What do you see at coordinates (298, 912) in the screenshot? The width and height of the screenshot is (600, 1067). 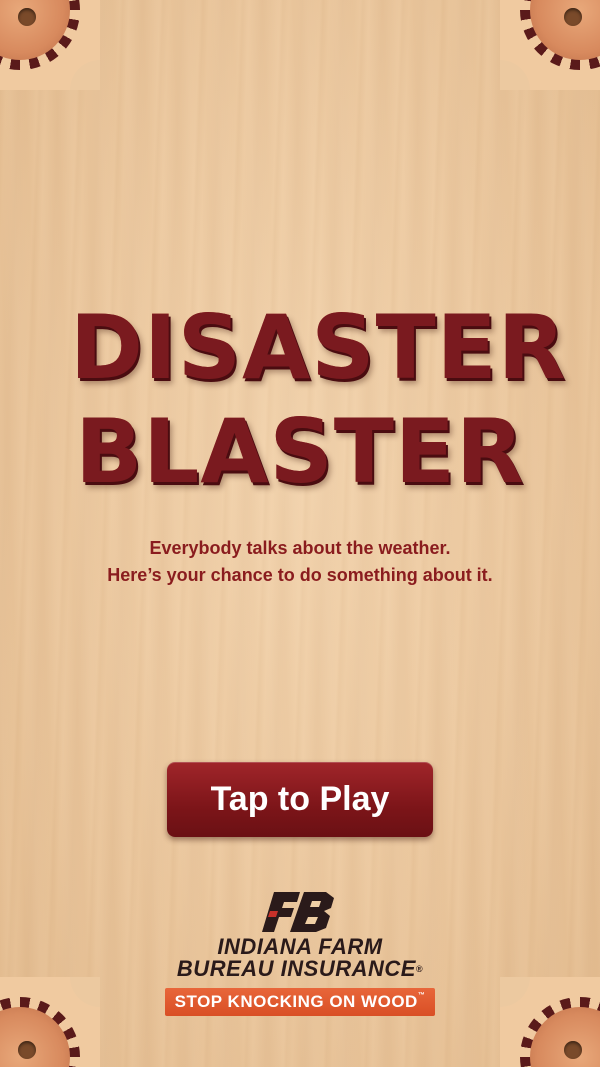 I see `farm-bureau-fb-logo-icon` at bounding box center [298, 912].